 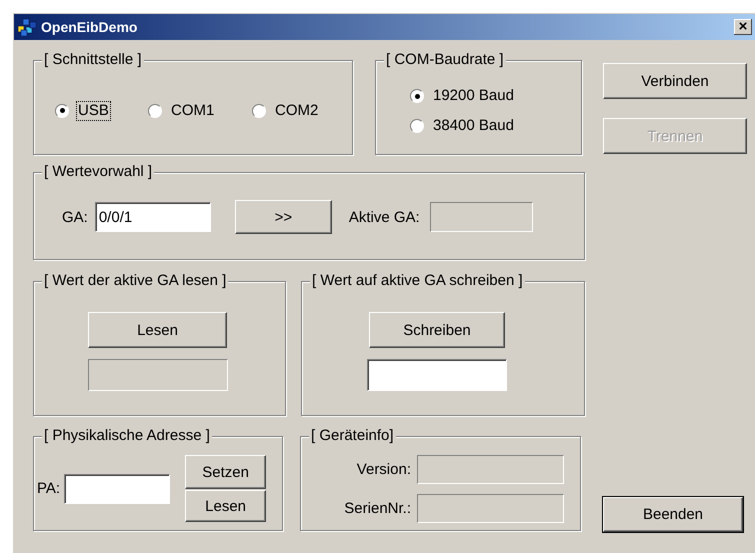 I want to click on radio-label: 38400 Baud, so click(x=473, y=126).